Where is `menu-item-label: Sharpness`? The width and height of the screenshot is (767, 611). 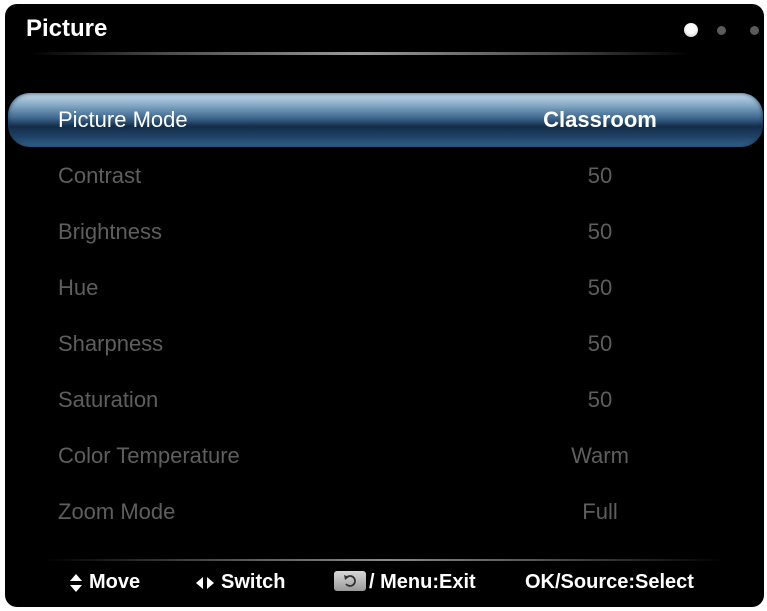 menu-item-label: Sharpness is located at coordinates (111, 343).